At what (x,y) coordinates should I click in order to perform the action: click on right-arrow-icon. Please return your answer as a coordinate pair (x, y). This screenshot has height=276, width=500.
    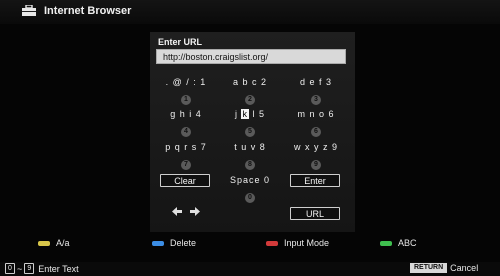
    Looking at the image, I should click on (195, 211).